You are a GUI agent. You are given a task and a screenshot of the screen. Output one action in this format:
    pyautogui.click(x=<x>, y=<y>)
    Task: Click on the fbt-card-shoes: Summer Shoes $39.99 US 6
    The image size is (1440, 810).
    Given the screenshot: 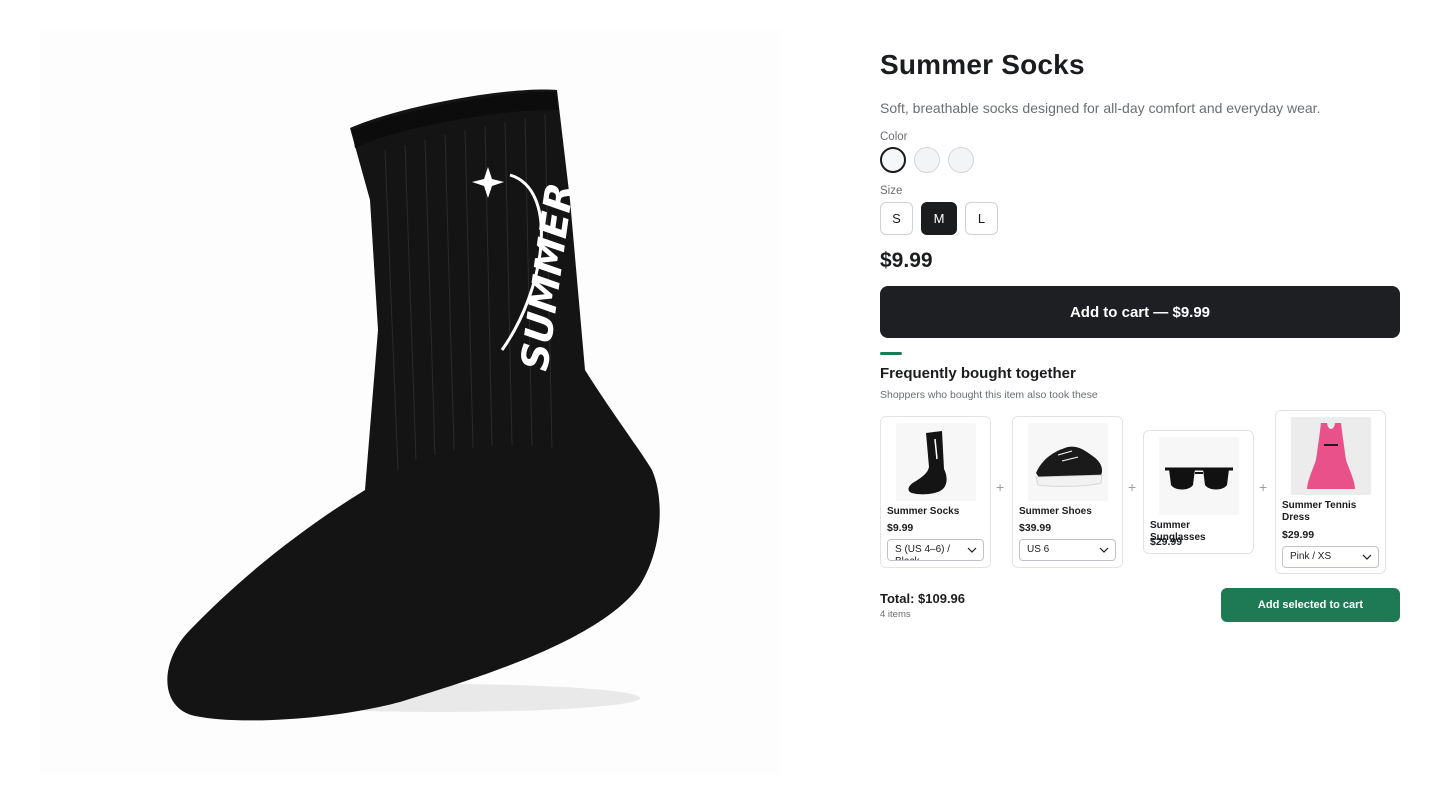 What is the action you would take?
    pyautogui.click(x=1067, y=492)
    